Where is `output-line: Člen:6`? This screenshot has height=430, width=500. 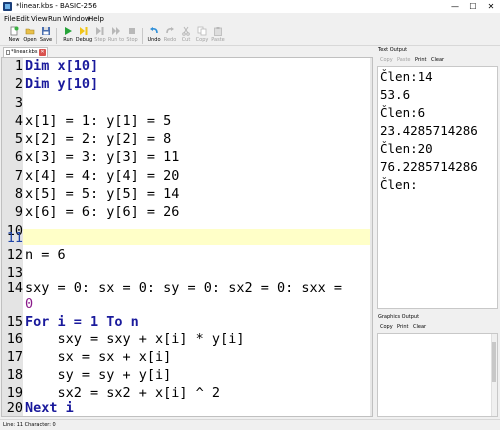
output-line: Člen:6 is located at coordinates (403, 112).